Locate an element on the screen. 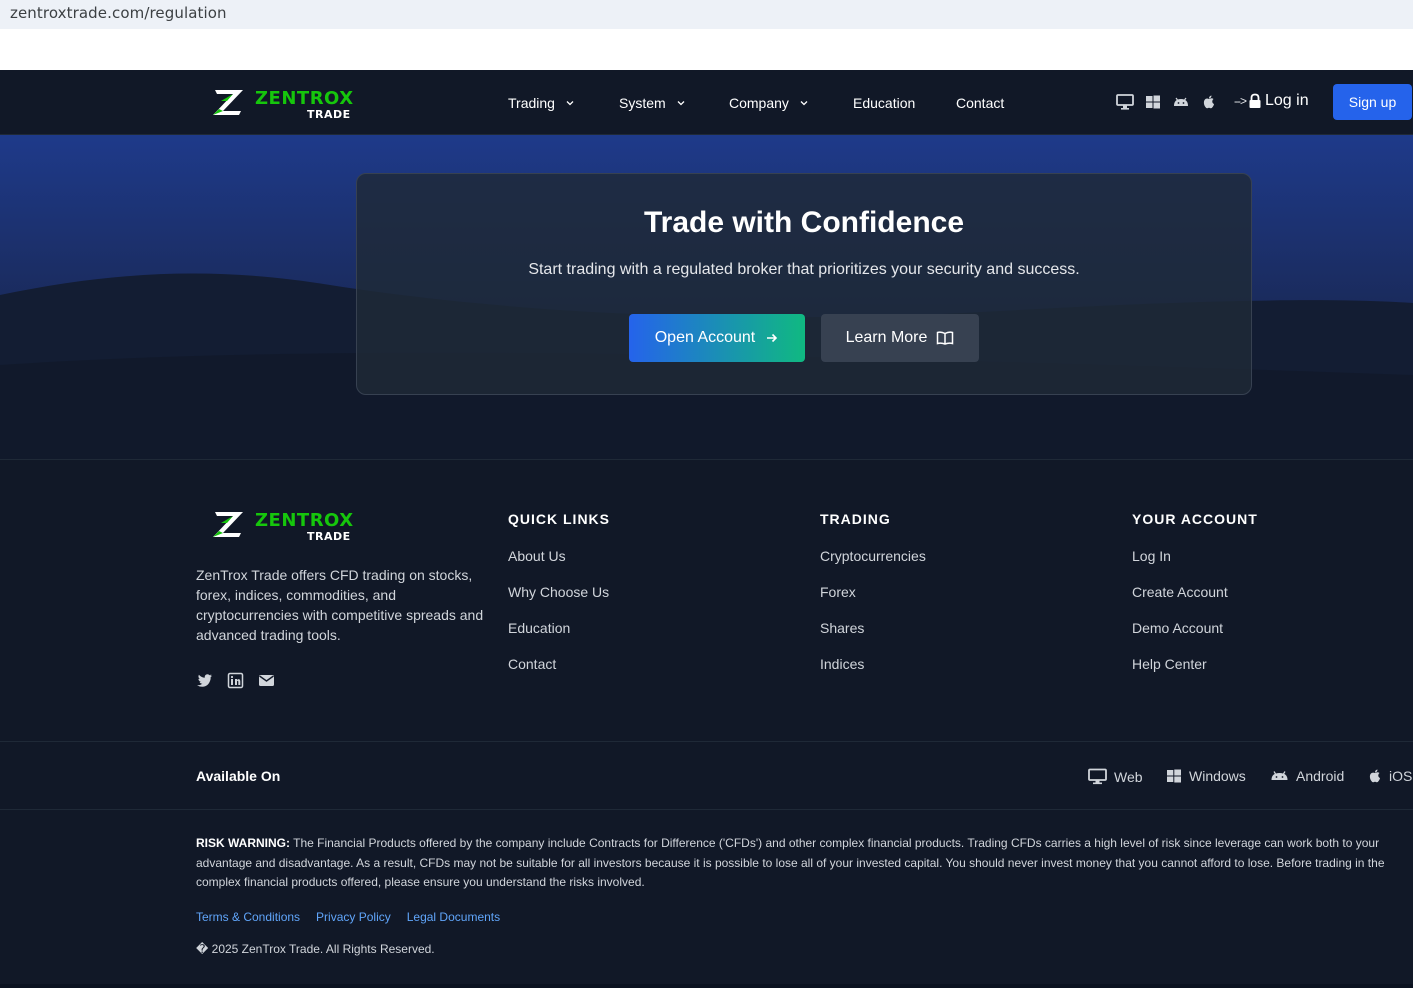 This screenshot has height=988, width=1413. footer-link-log-in: Log In is located at coordinates (1151, 556).